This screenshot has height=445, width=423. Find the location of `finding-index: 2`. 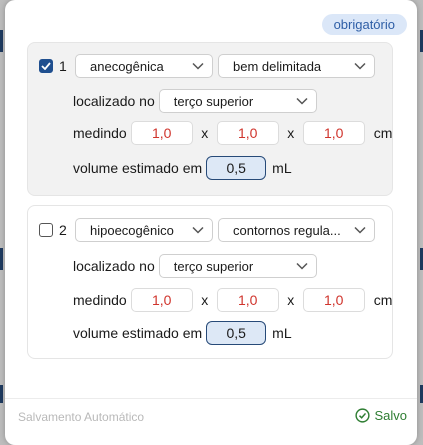

finding-index: 2 is located at coordinates (63, 230).